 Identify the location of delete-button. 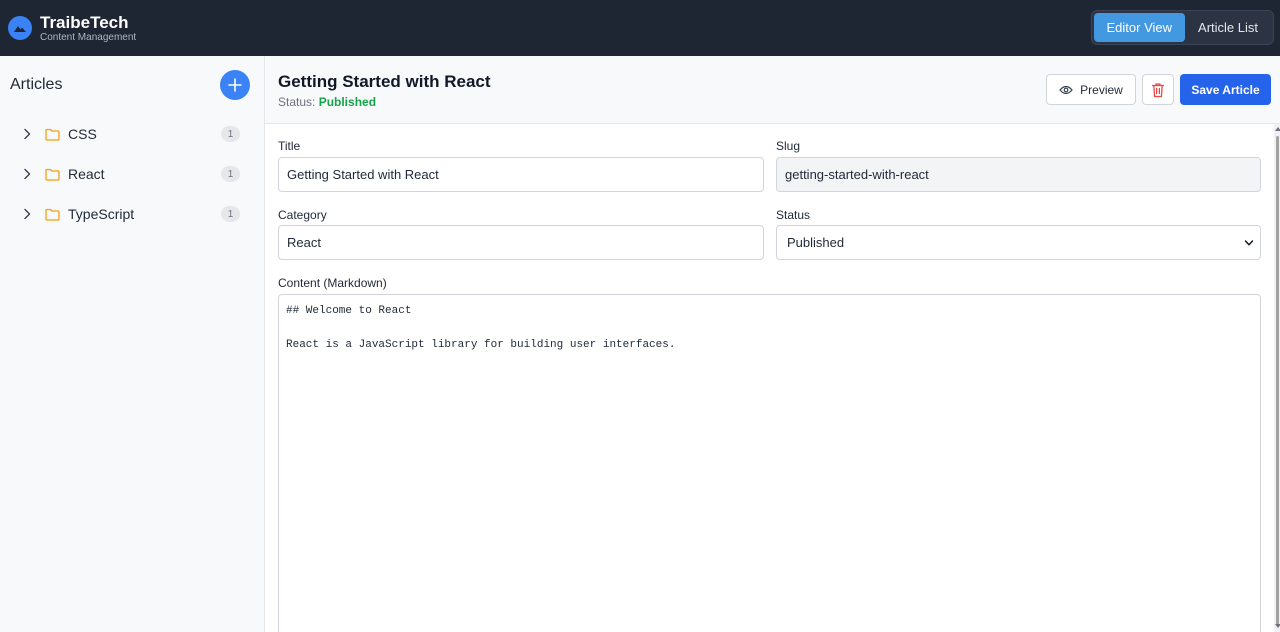
(1158, 89).